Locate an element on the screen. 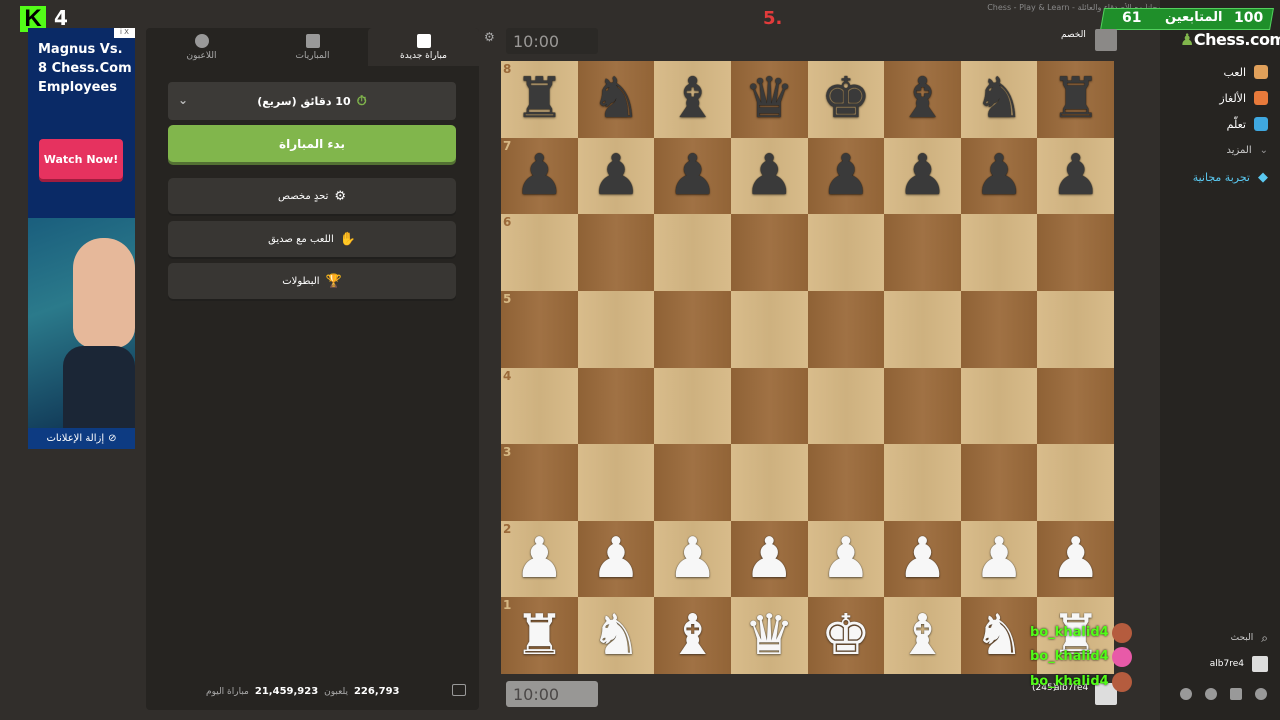 This screenshot has height=720, width=1280. black-king-piece: ♚ is located at coordinates (846, 99).